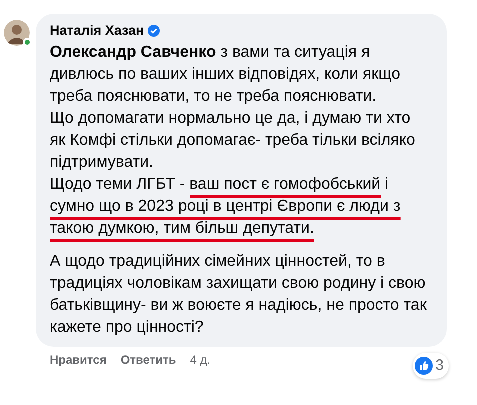  I want to click on comment-text: Що допомагати нормально це да, і думаю ти хто як Комфі стільки допомагає- треба тільки всіляко підтримувати., so click(233, 141).